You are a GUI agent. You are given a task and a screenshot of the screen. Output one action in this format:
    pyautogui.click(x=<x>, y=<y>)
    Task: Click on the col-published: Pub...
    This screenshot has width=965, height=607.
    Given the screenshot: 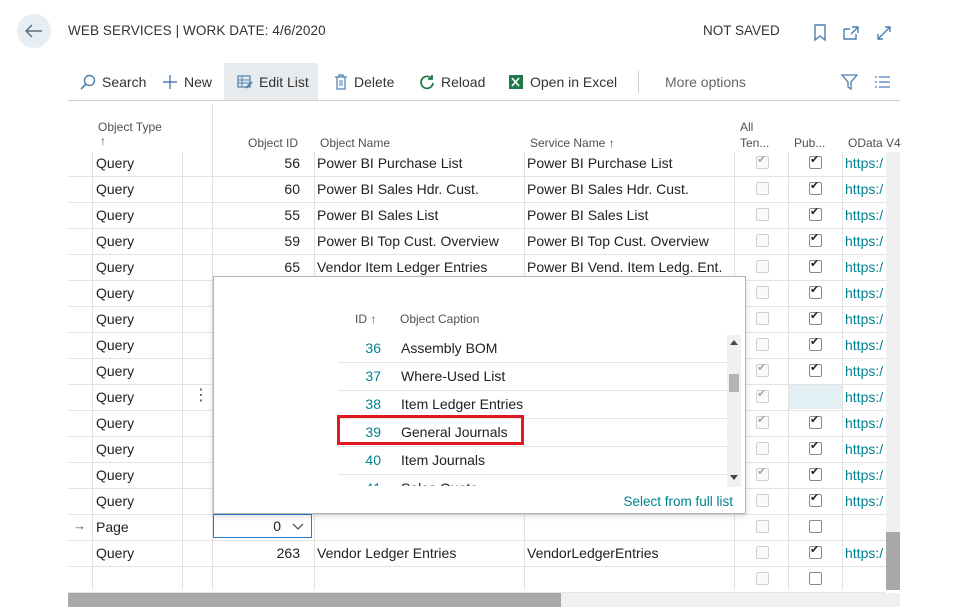 What is the action you would take?
    pyautogui.click(x=809, y=143)
    